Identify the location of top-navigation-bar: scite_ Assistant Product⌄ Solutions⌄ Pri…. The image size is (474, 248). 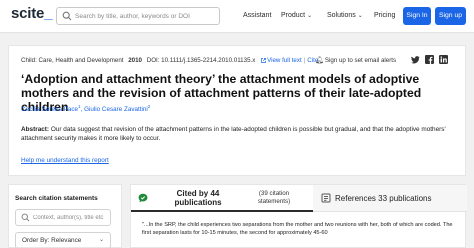
(237, 16).